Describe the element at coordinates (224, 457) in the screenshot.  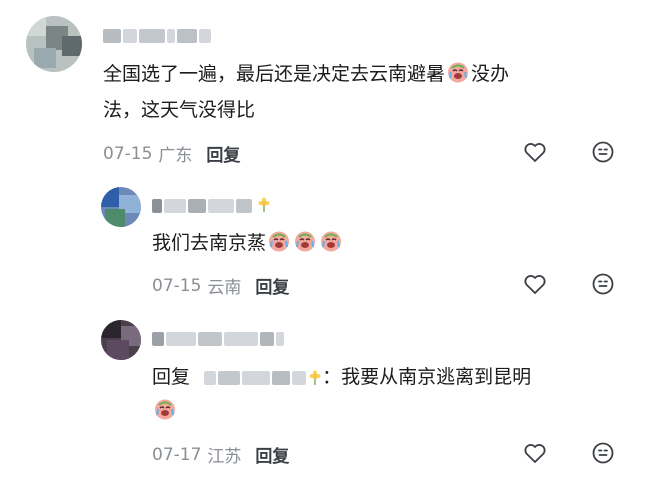
I see `comment-location: 江苏` at that location.